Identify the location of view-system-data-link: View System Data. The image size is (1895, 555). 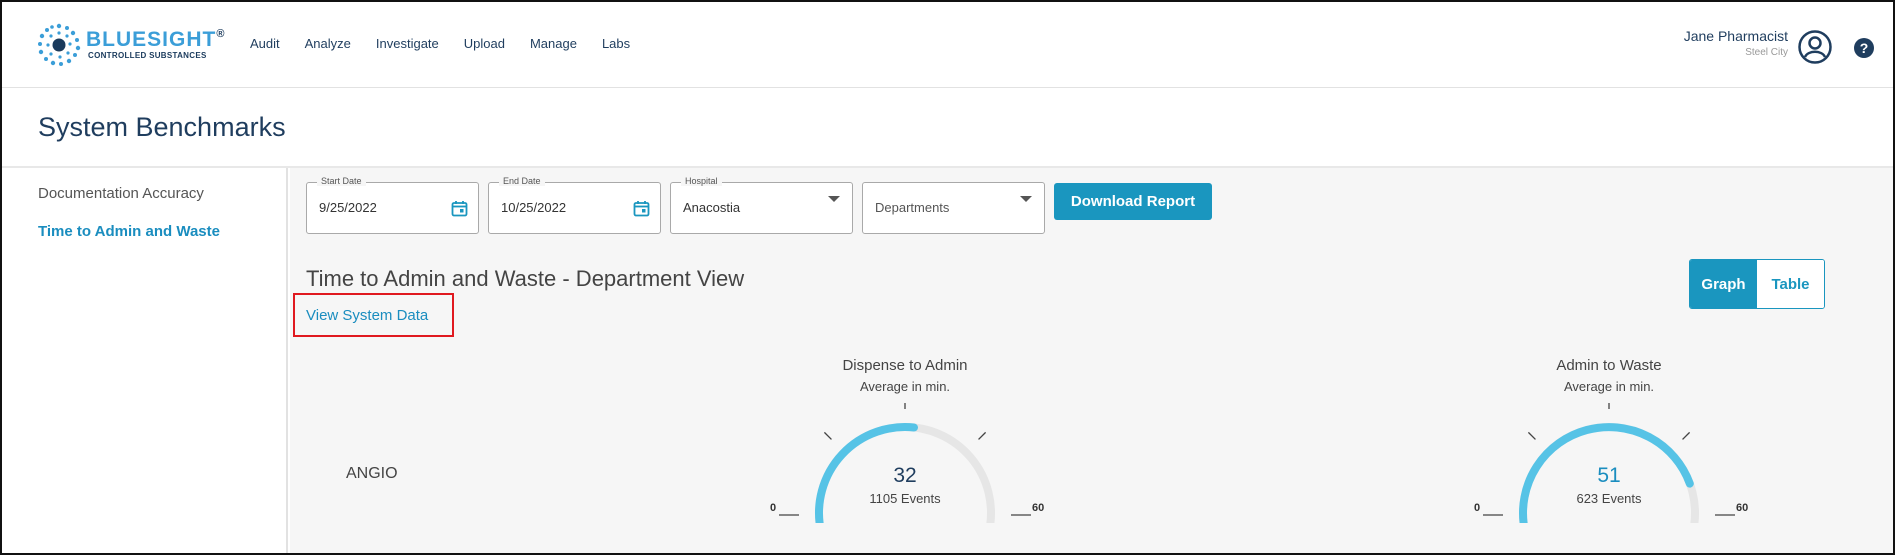
(367, 315).